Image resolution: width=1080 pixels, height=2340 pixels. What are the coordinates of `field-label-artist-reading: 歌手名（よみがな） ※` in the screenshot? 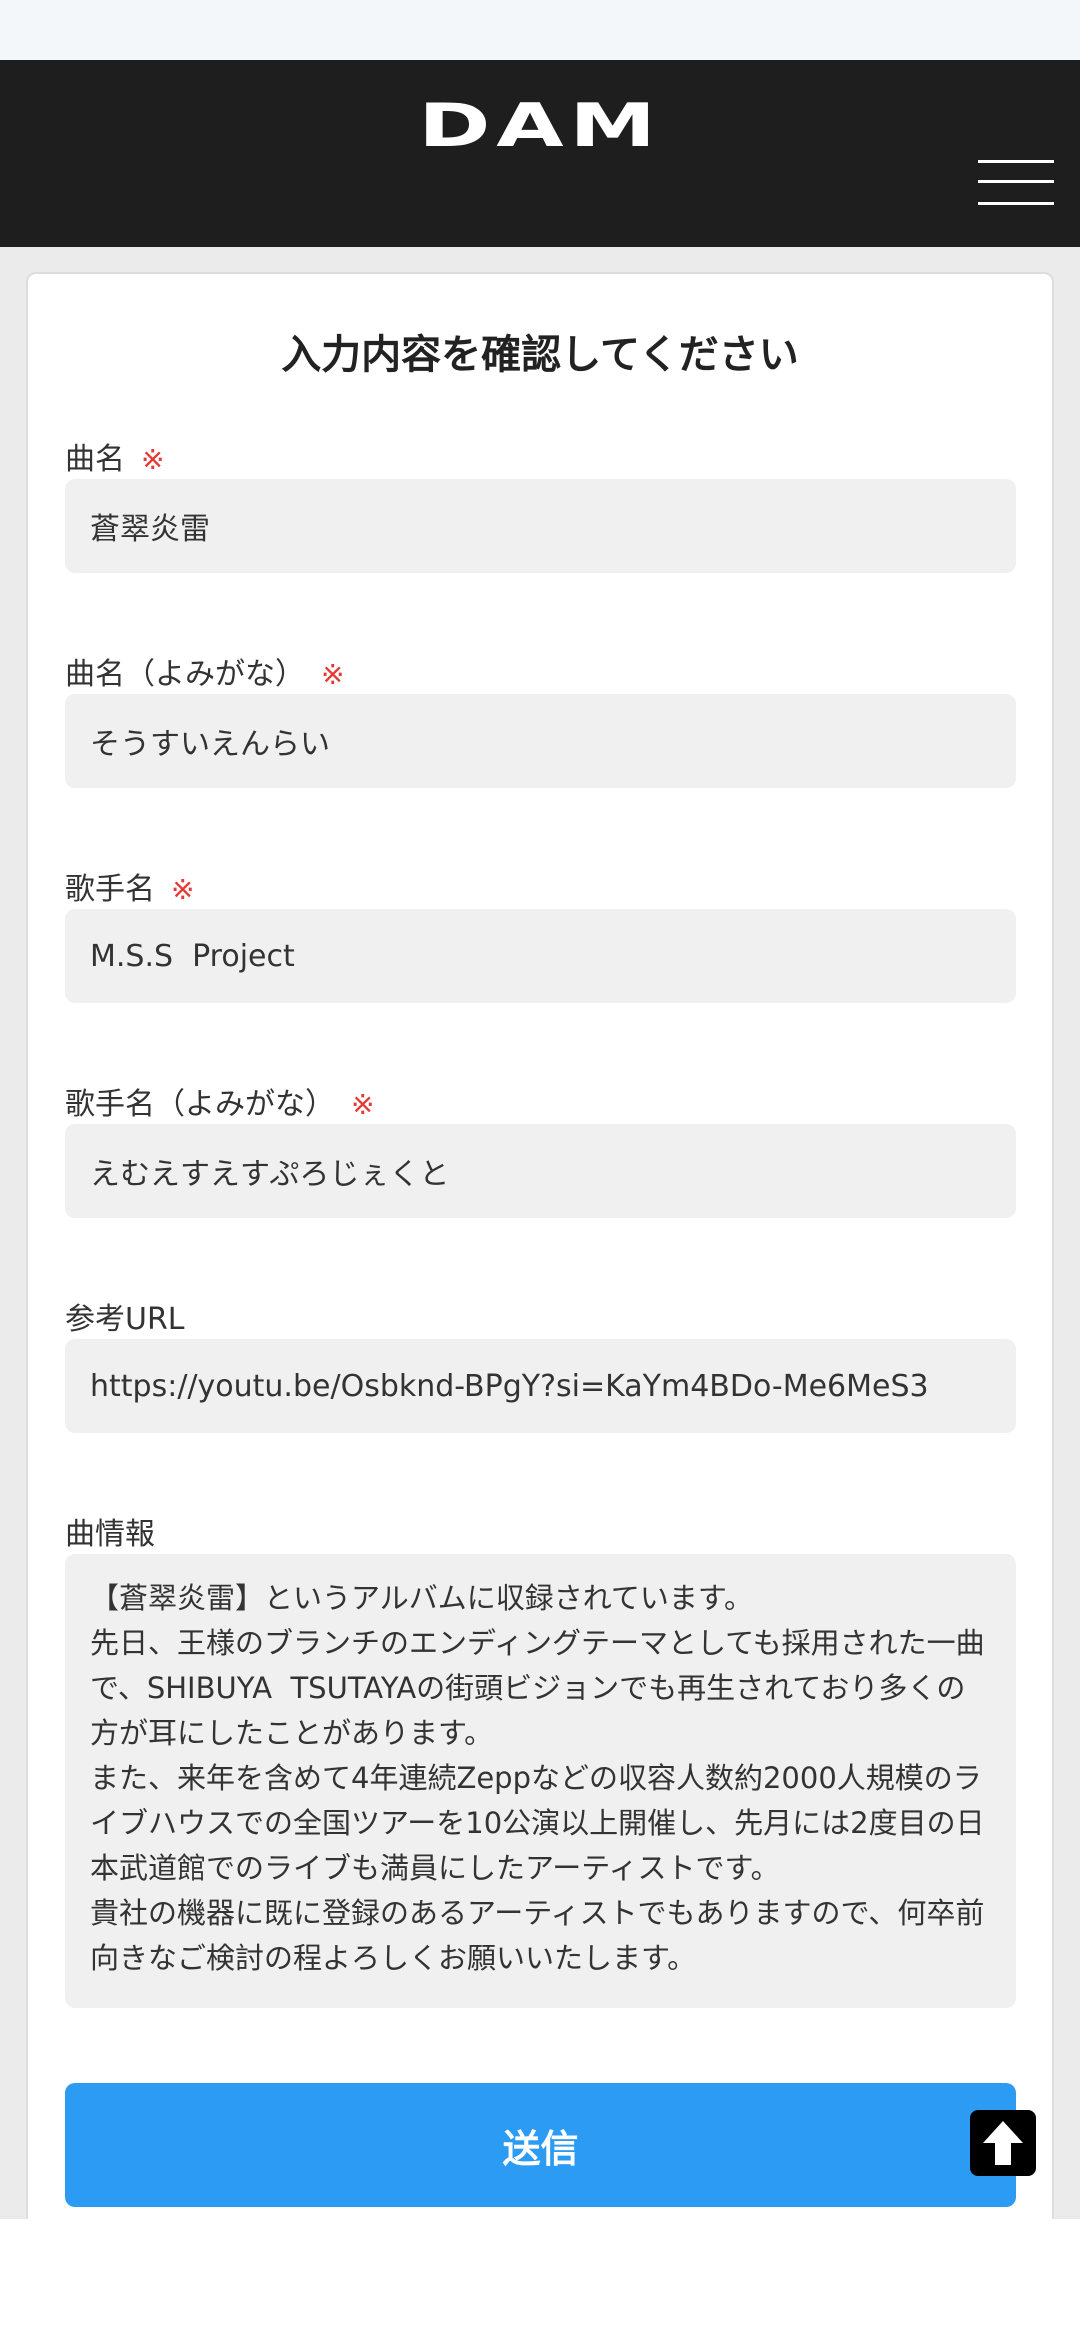 It's located at (220, 1104).